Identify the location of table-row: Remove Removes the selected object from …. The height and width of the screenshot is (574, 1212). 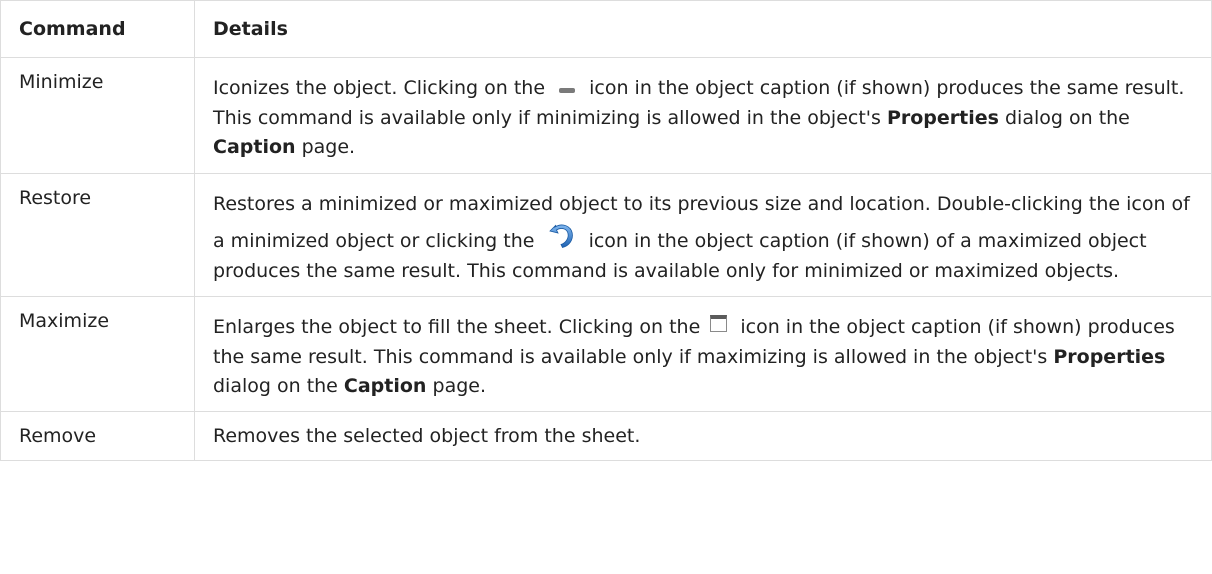
(606, 436).